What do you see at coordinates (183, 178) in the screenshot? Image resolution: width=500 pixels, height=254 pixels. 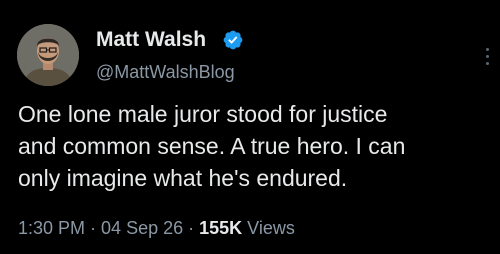 I see `tweet-text-line: only imagine what he's endured.` at bounding box center [183, 178].